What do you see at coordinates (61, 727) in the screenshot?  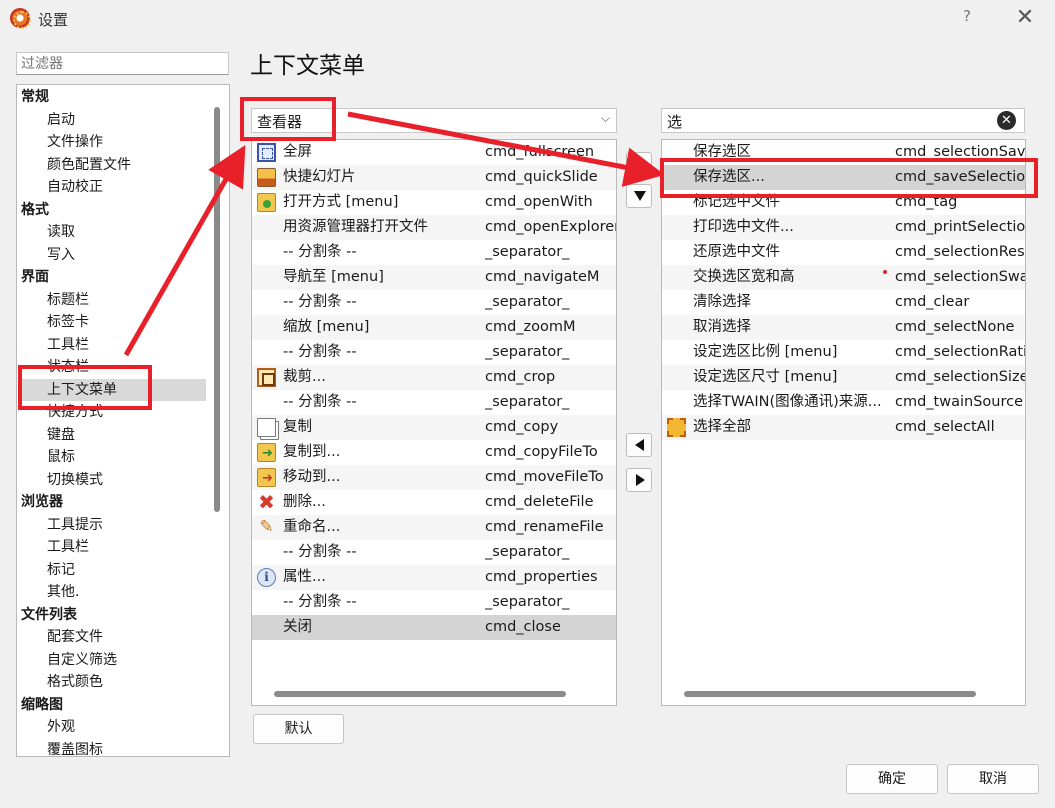 I see `tree-item: 外观` at bounding box center [61, 727].